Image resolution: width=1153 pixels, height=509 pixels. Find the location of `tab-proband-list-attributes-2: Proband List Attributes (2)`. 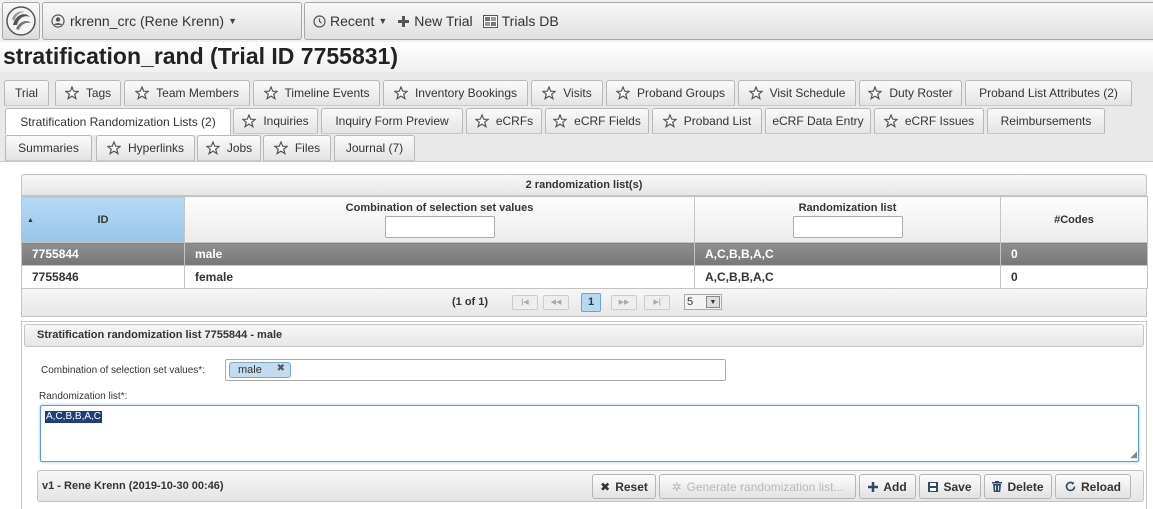

tab-proband-list-attributes-2: Proband List Attributes (2) is located at coordinates (1048, 93).